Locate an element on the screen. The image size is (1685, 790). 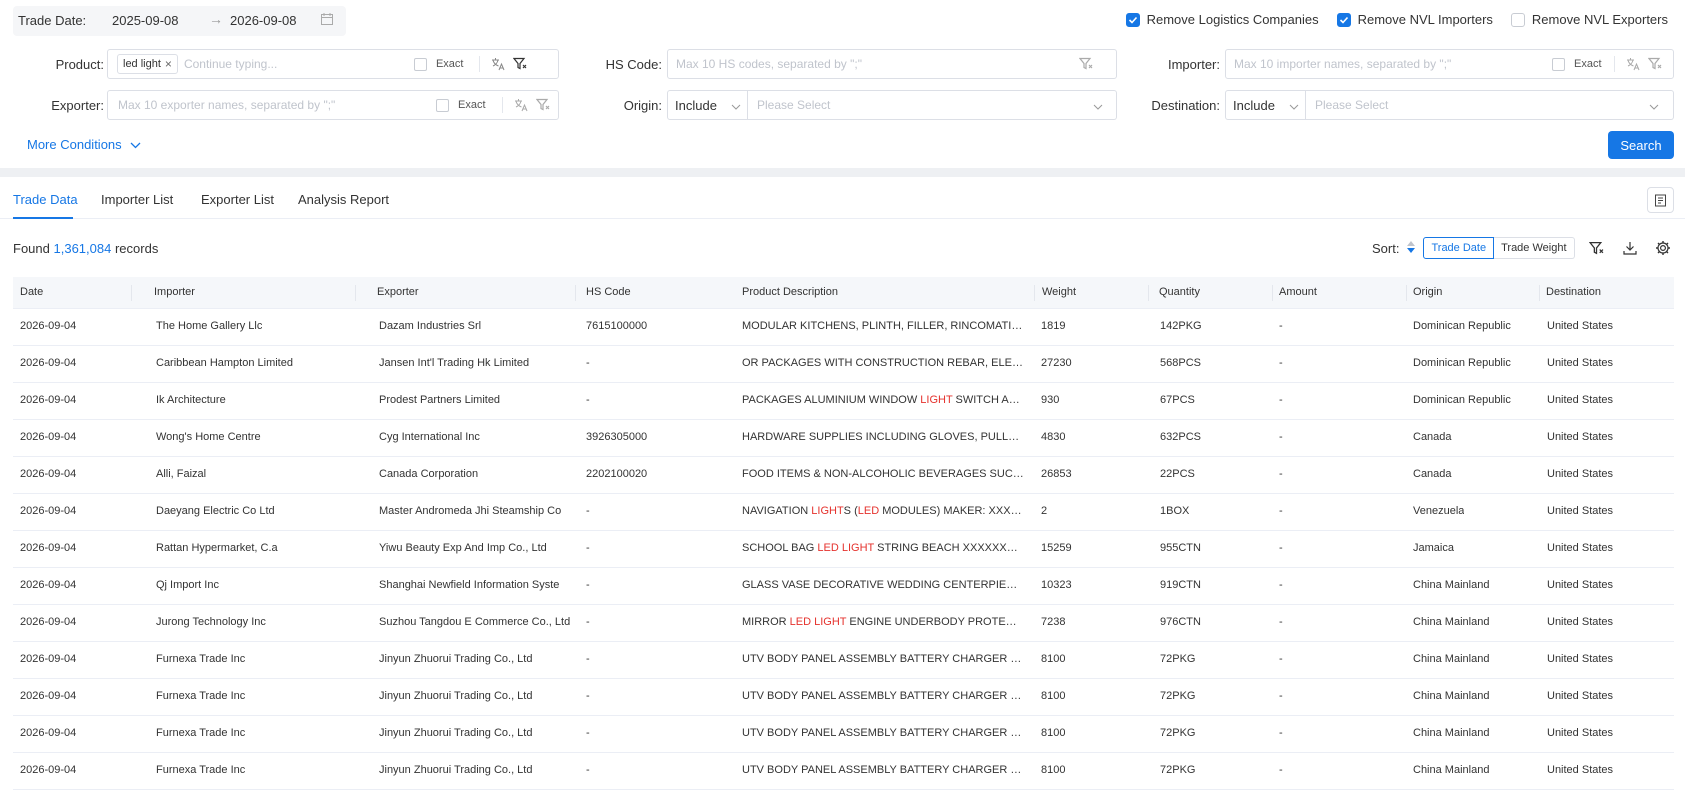
hs-code-field: Max 10 HS codes, separated by ";" is located at coordinates (892, 64).